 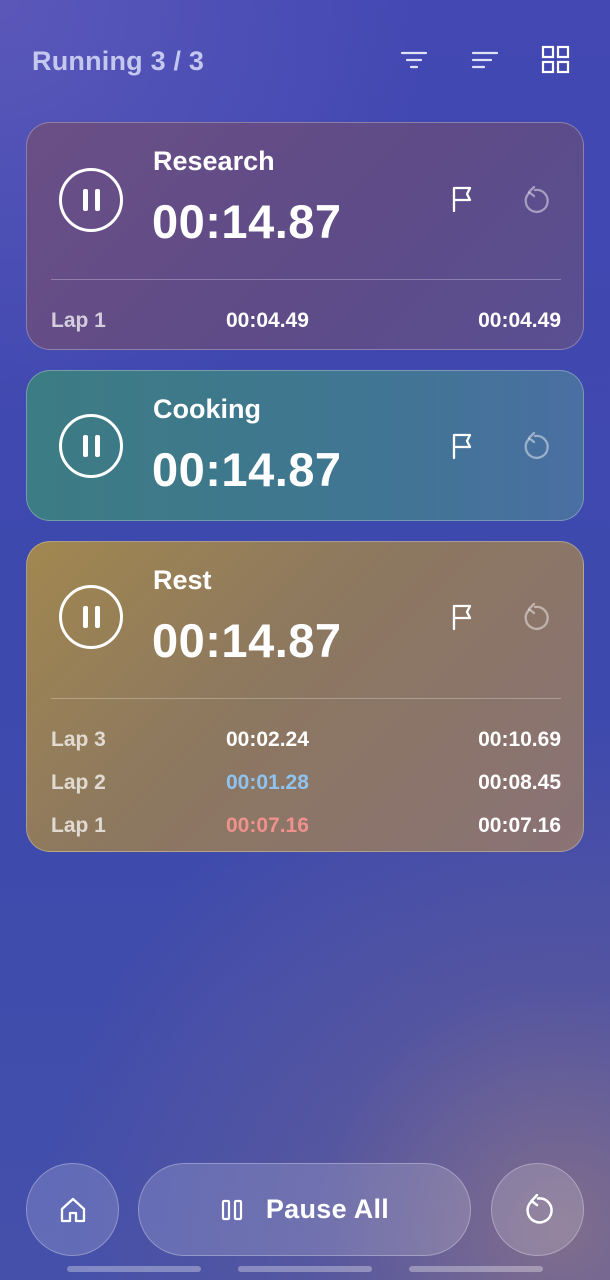 What do you see at coordinates (519, 739) in the screenshot?
I see `lap-total: 00:10.69` at bounding box center [519, 739].